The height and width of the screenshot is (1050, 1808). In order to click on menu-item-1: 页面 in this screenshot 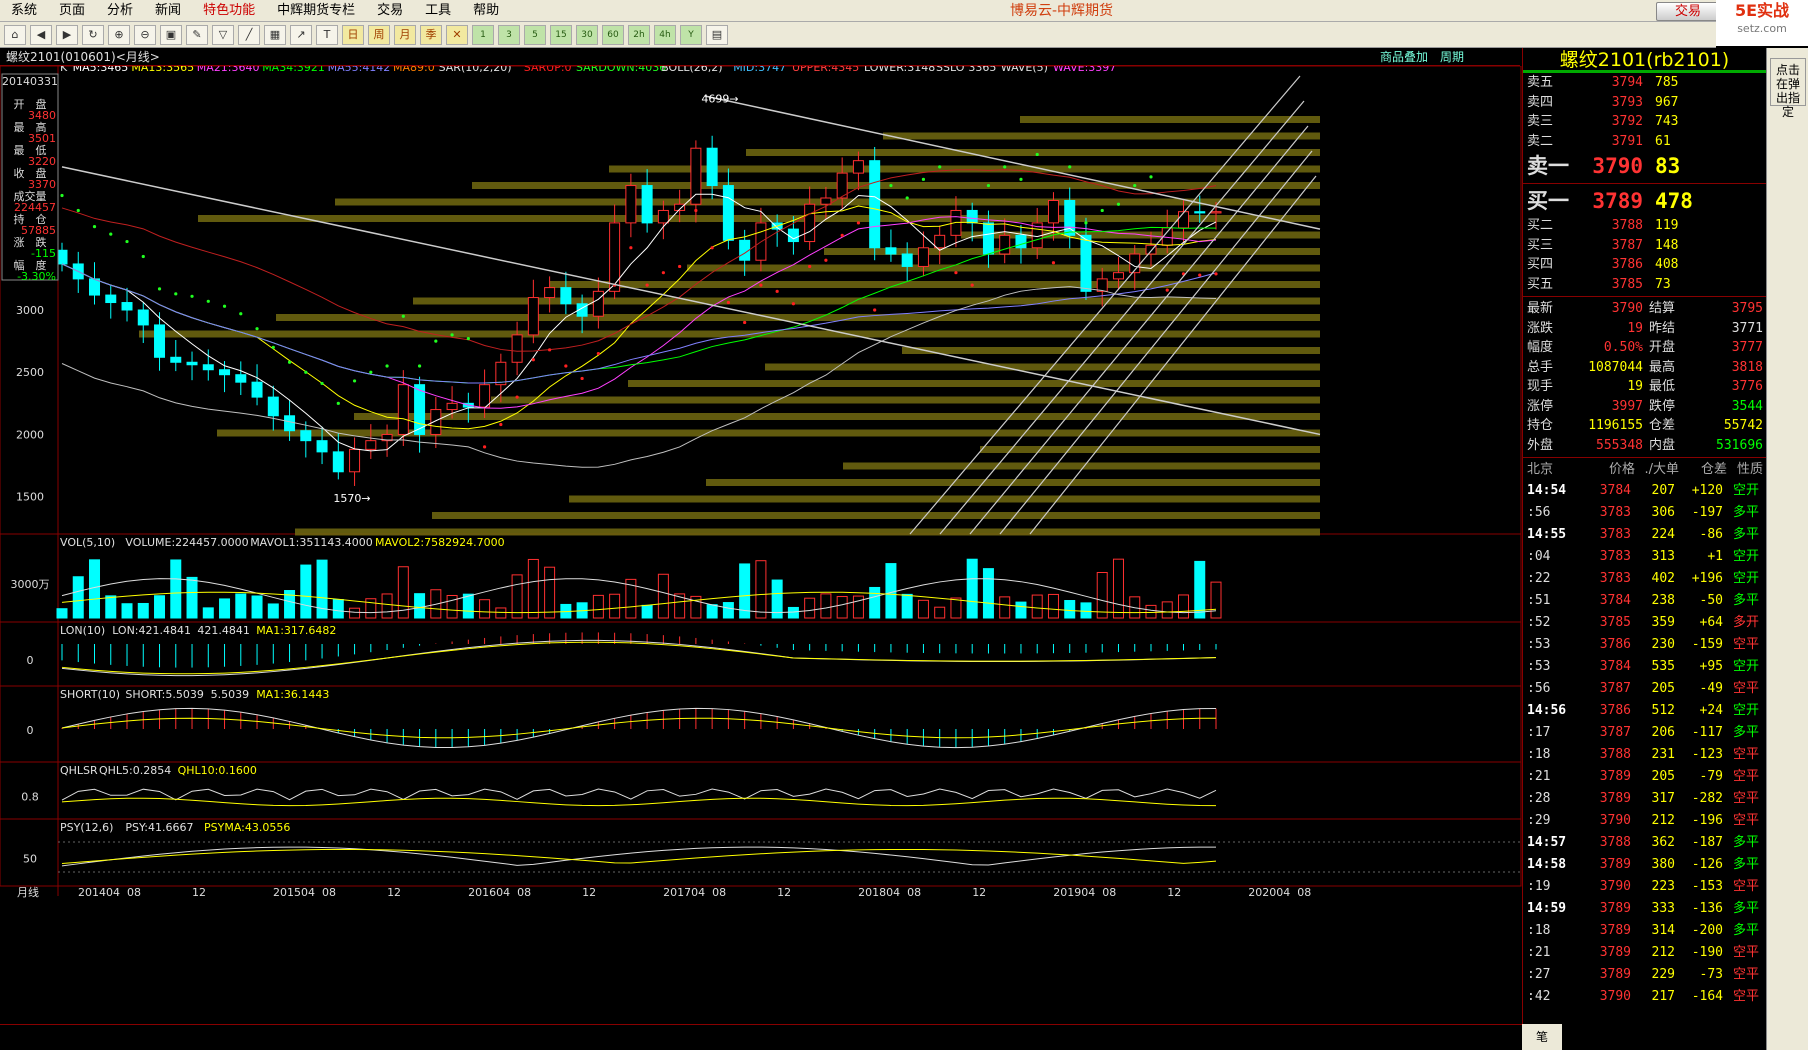, I will do `click(72, 11)`.